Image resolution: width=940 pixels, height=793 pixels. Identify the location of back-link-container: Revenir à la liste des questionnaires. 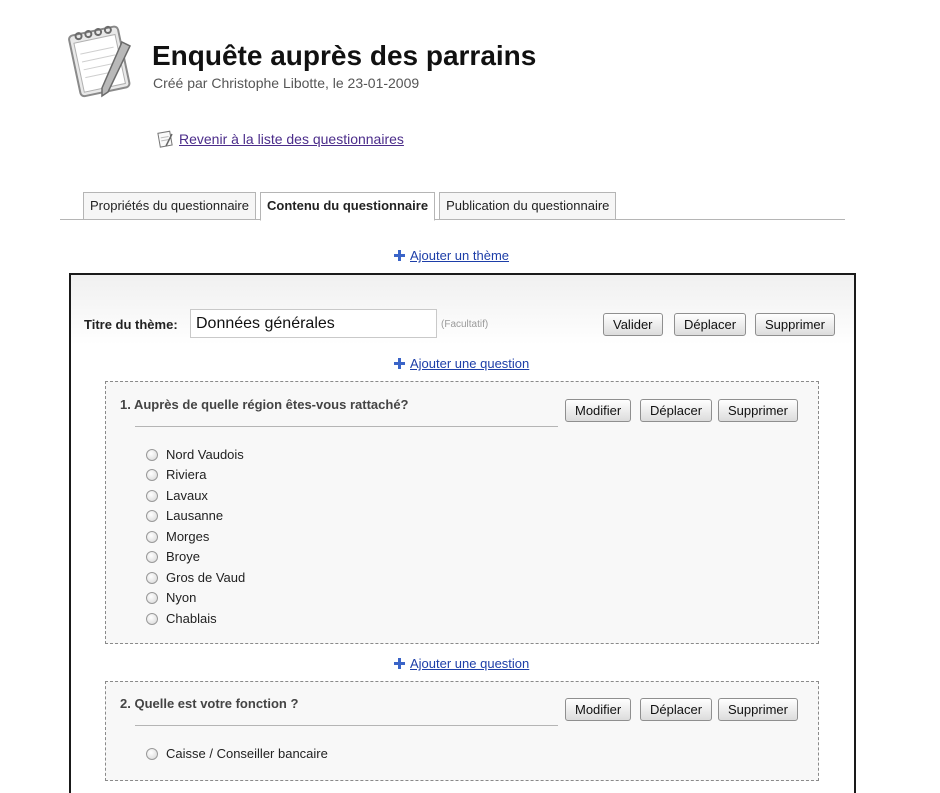
(279, 139).